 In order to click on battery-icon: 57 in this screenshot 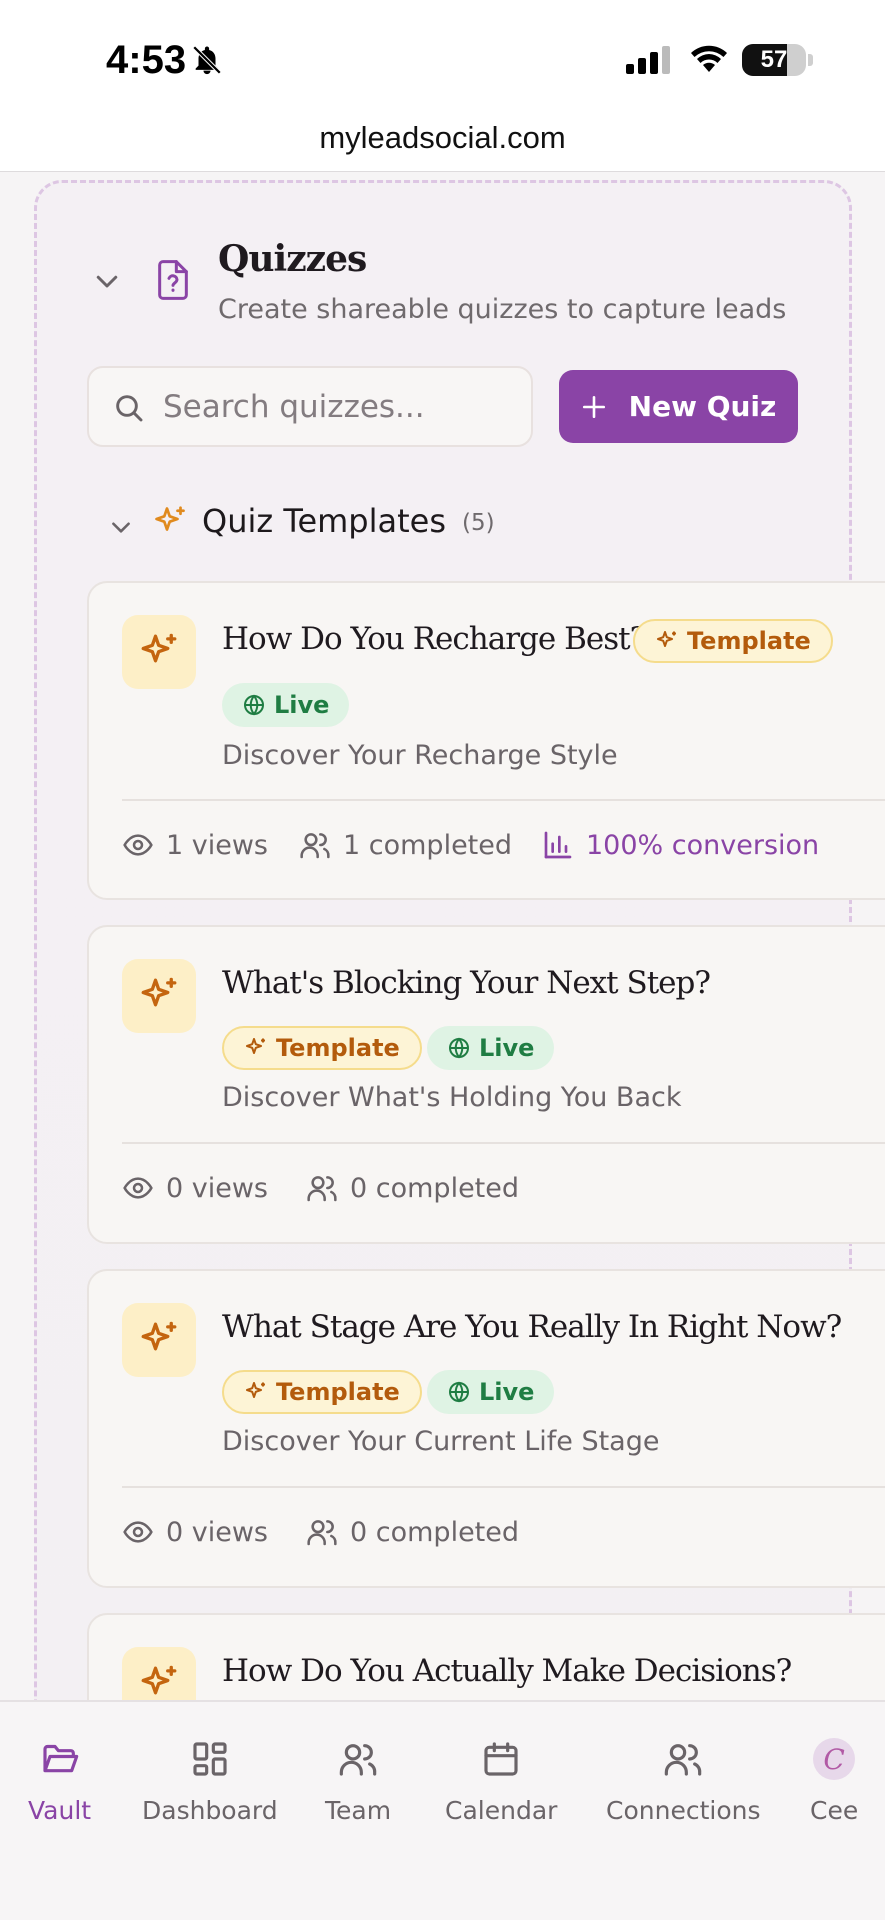, I will do `click(774, 60)`.